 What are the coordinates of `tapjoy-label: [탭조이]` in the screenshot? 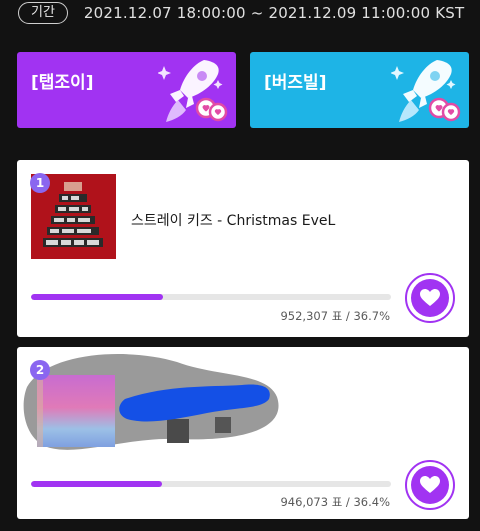 It's located at (62, 83).